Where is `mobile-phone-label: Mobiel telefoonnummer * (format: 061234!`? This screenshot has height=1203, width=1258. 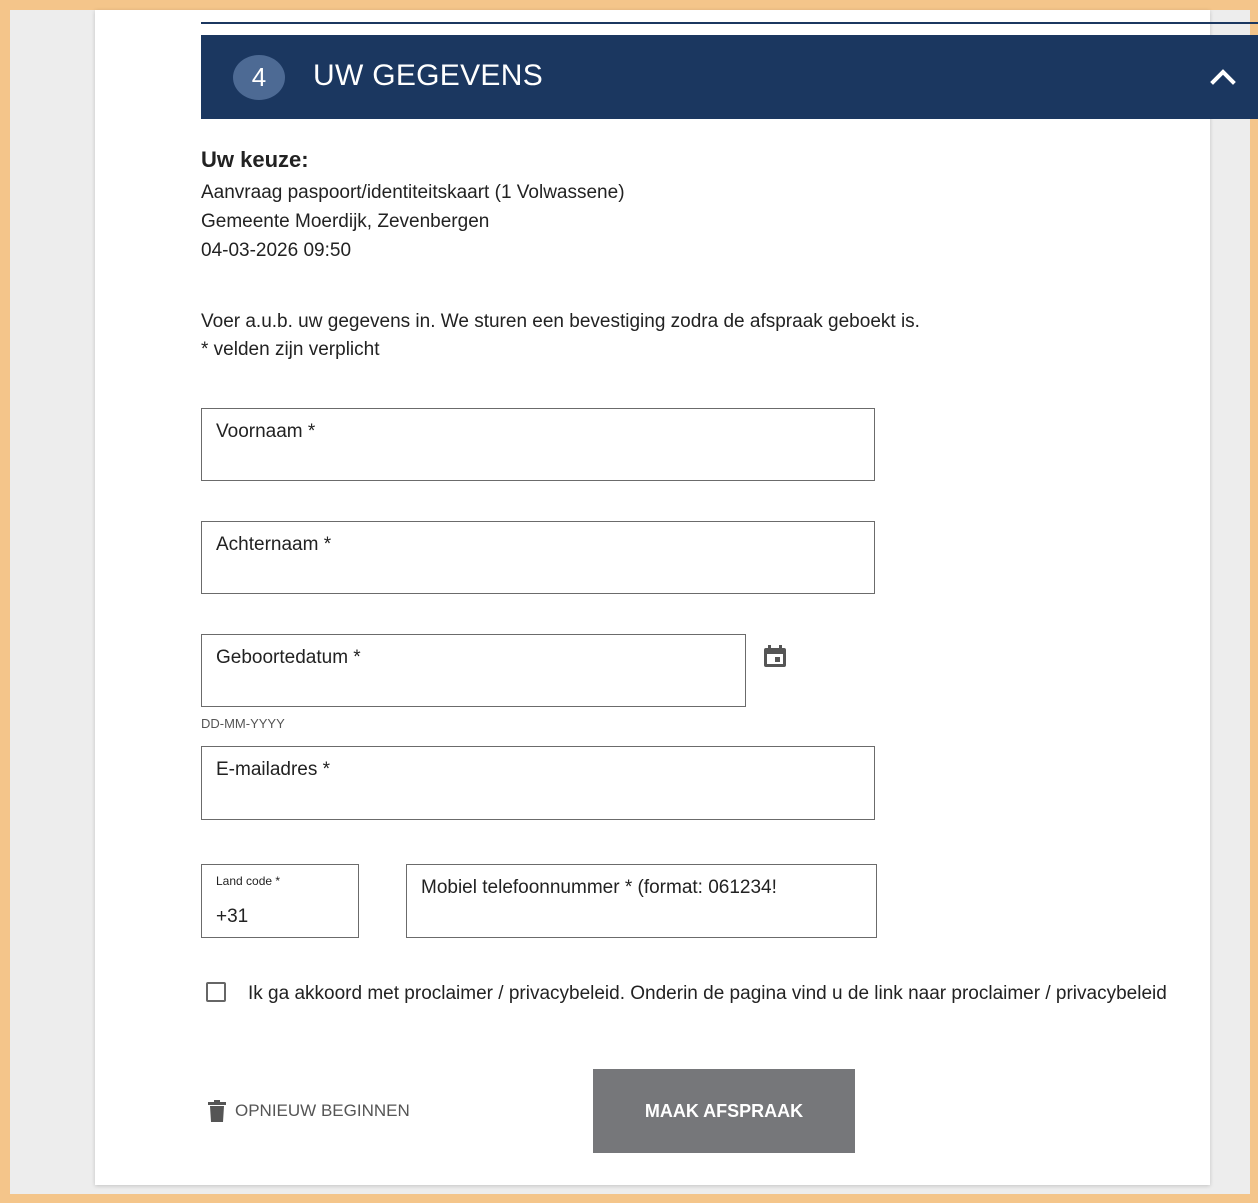 mobile-phone-label: Mobiel telefoonnummer * (format: 061234! is located at coordinates (599, 887).